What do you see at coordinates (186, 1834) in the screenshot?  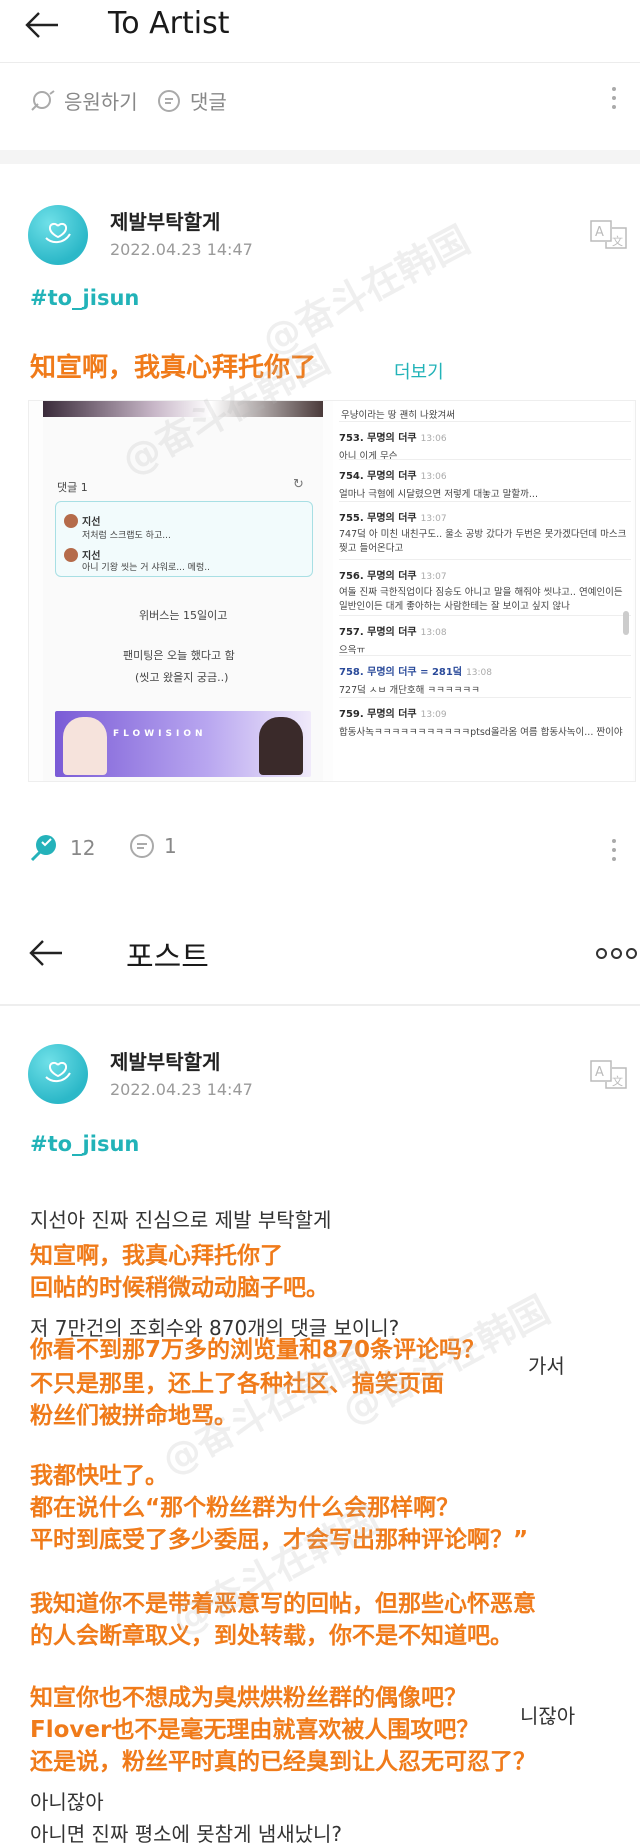 I see `post-body-line: 아니면 진짜 평소에 못참게 냄새났니?` at bounding box center [186, 1834].